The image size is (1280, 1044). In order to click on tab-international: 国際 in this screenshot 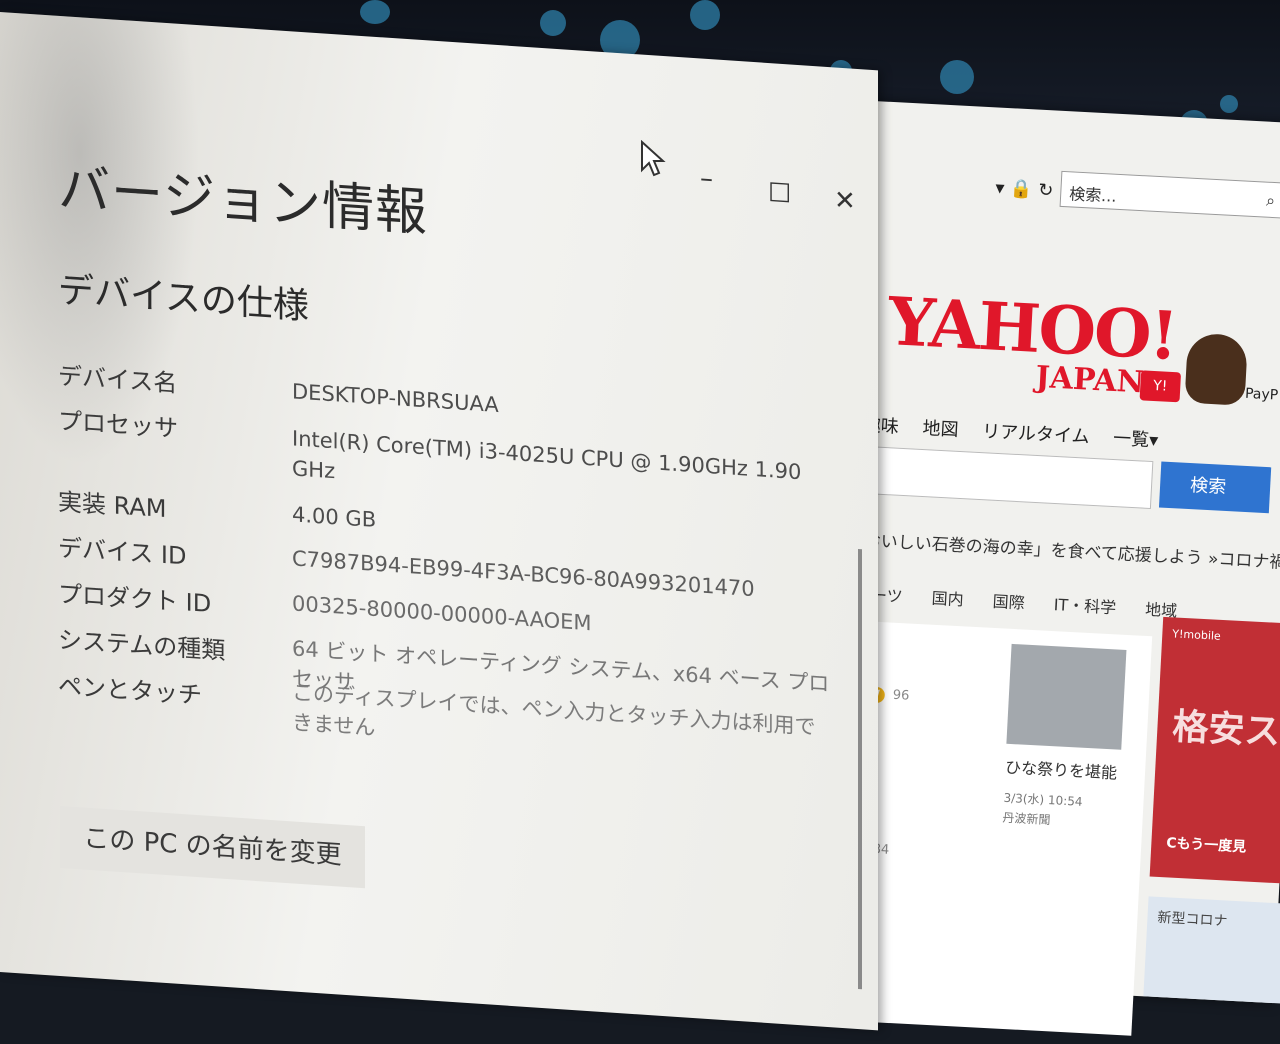, I will do `click(1008, 602)`.